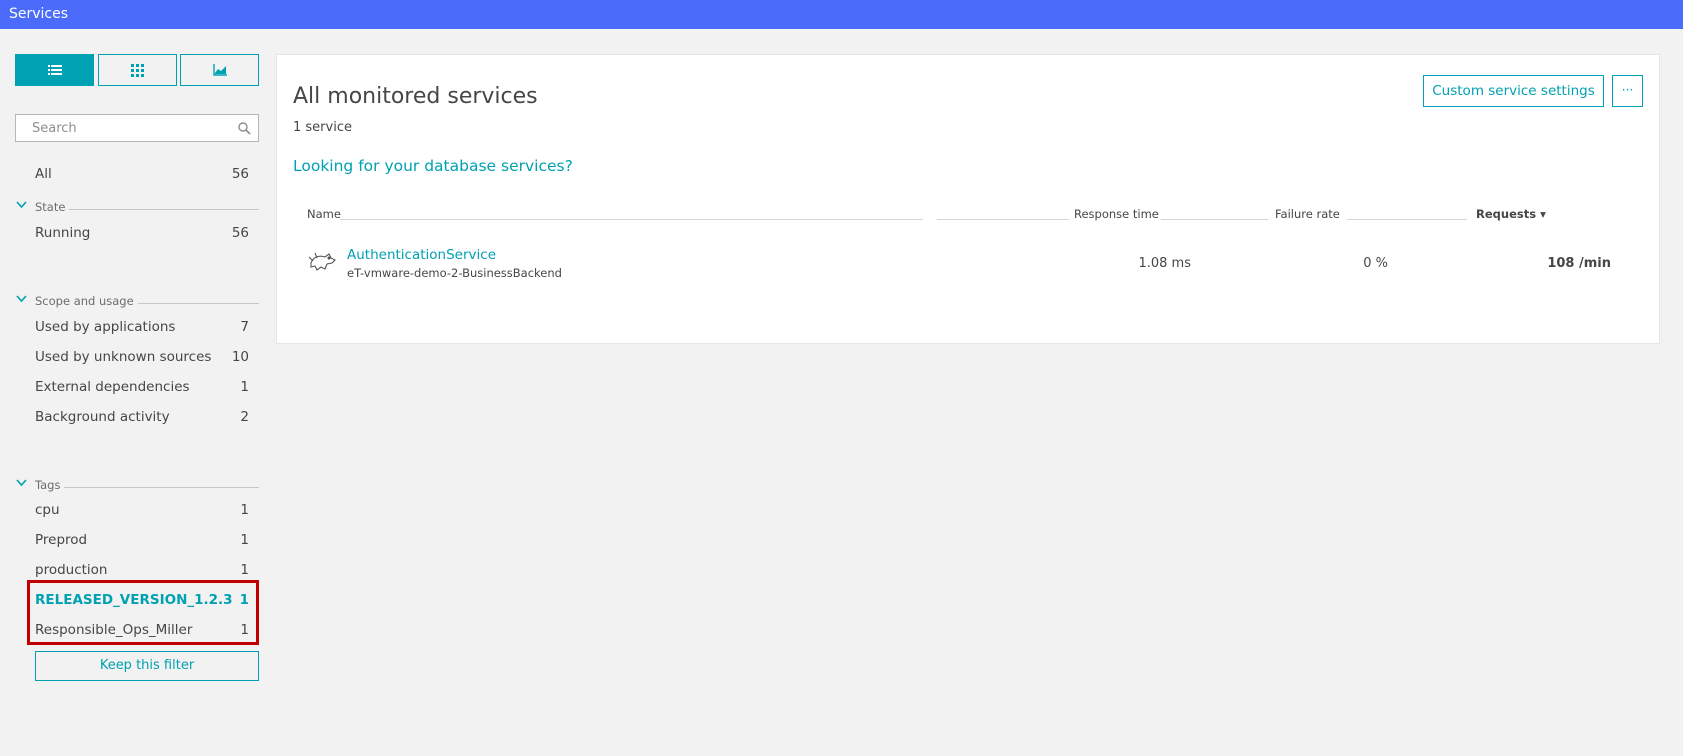 The image size is (1683, 756). I want to click on more-options-button: ···, so click(1627, 91).